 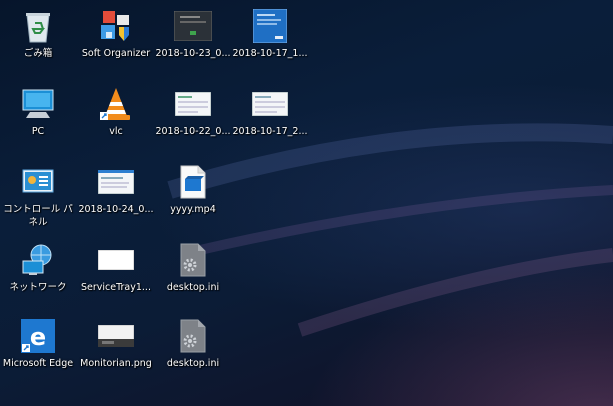 What do you see at coordinates (116, 26) in the screenshot?
I see `soft-organizer-icon` at bounding box center [116, 26].